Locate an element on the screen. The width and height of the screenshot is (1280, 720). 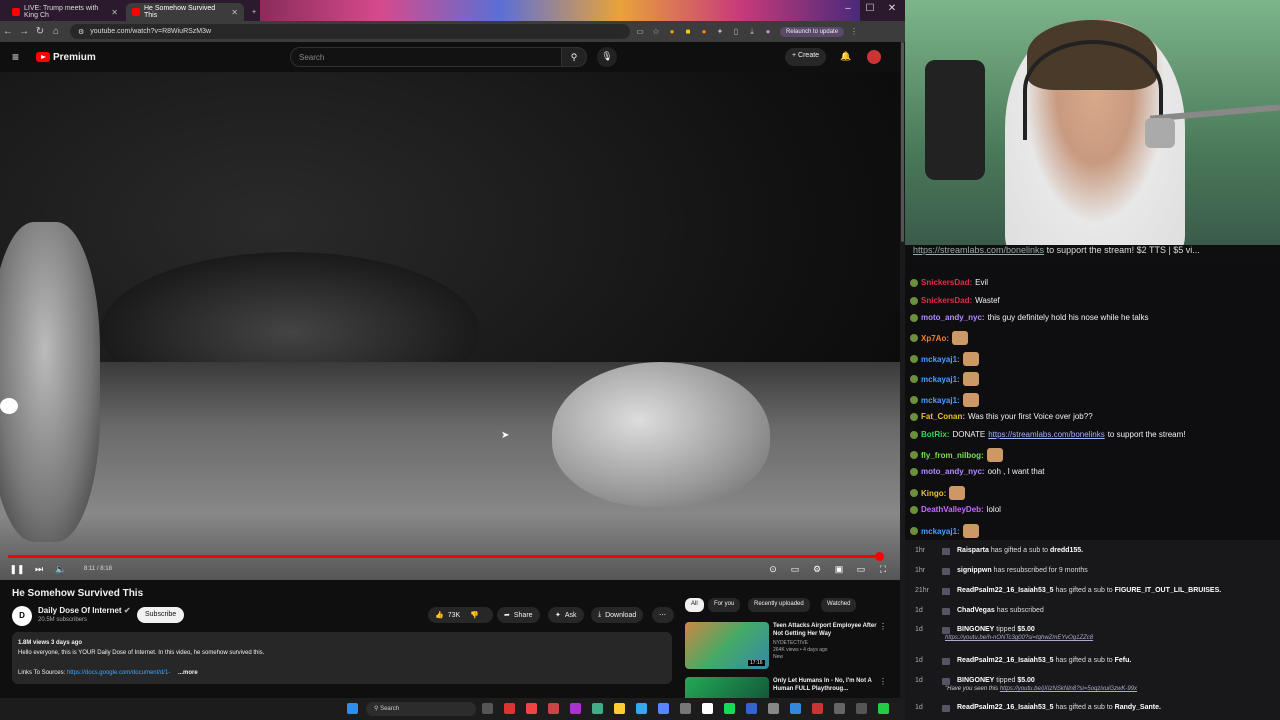
more-options-icon: ⋮ is located at coordinates (883, 681).